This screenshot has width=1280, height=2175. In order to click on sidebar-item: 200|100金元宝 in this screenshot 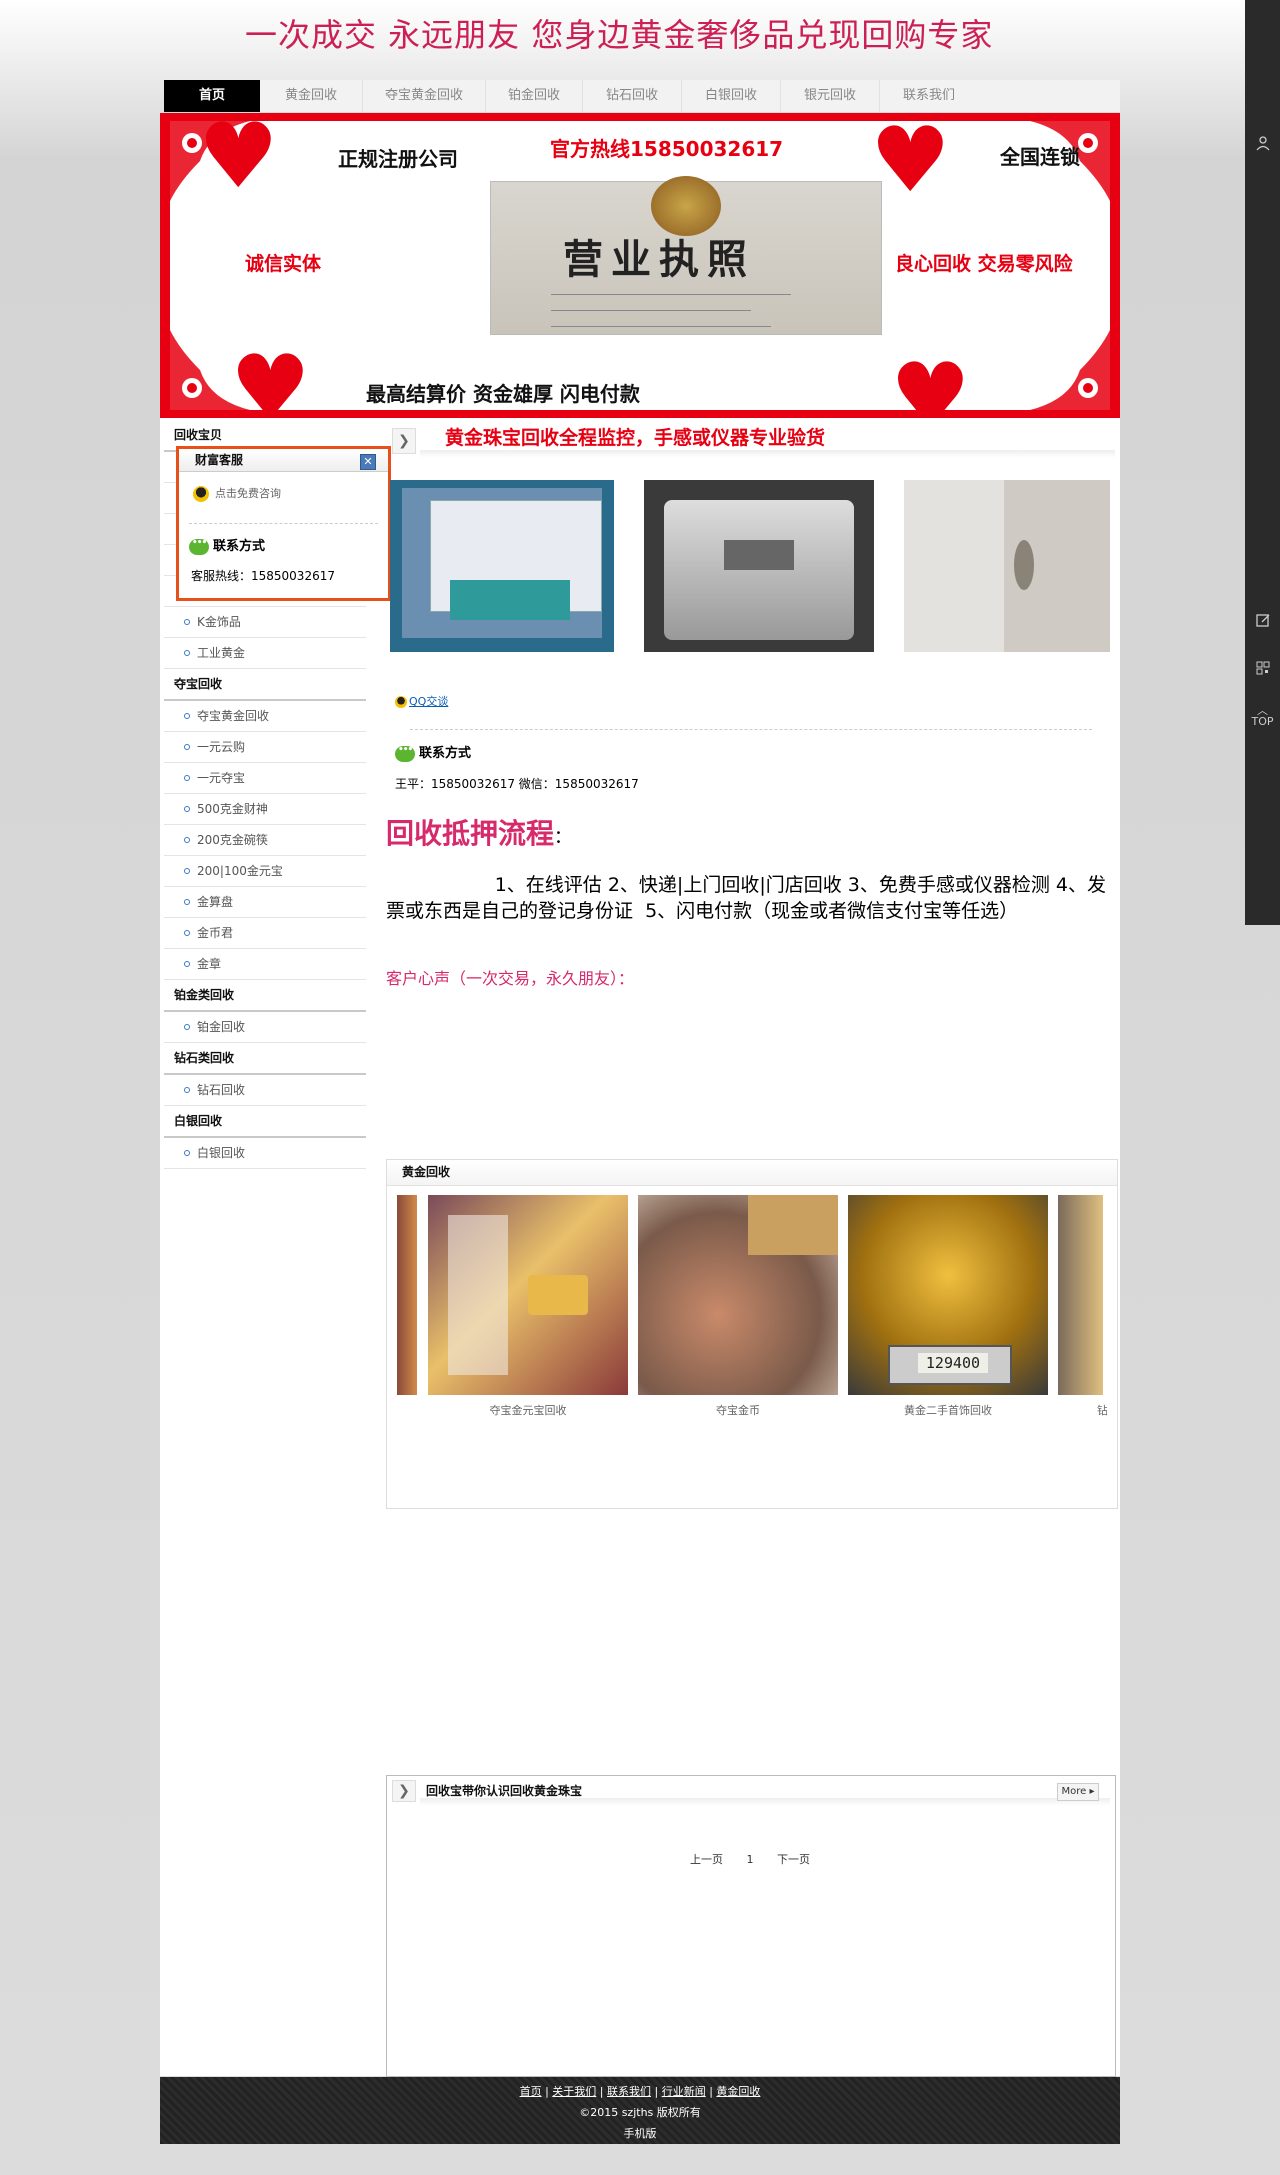, I will do `click(265, 871)`.